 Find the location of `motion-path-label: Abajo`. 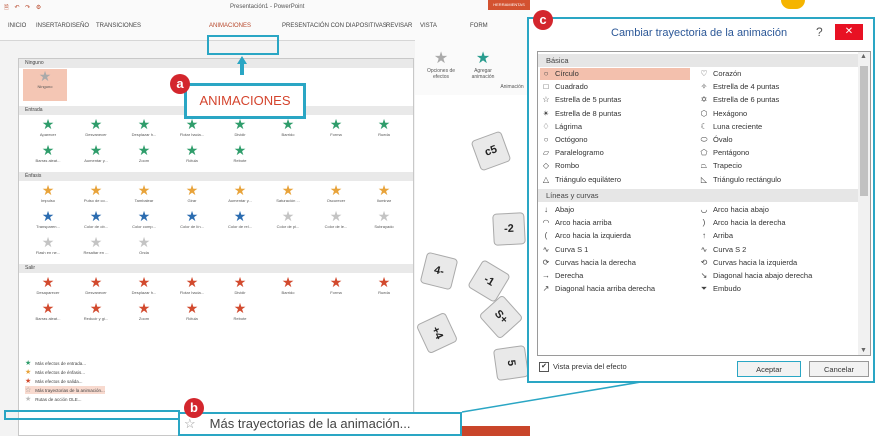

motion-path-label: Abajo is located at coordinates (565, 209).